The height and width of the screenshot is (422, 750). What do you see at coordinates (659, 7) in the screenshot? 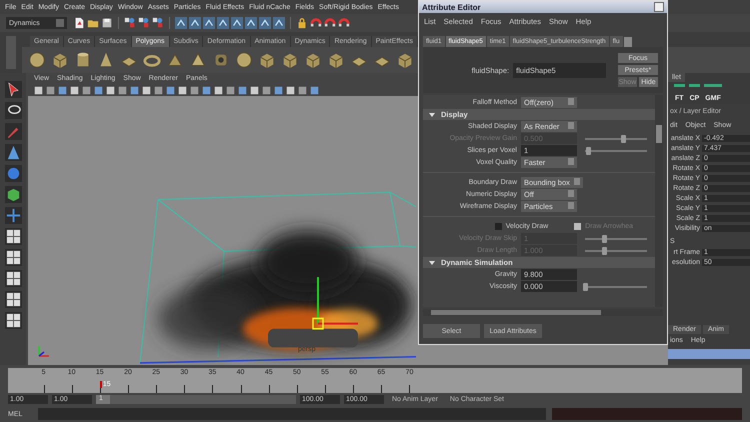
I see `close-button` at bounding box center [659, 7].